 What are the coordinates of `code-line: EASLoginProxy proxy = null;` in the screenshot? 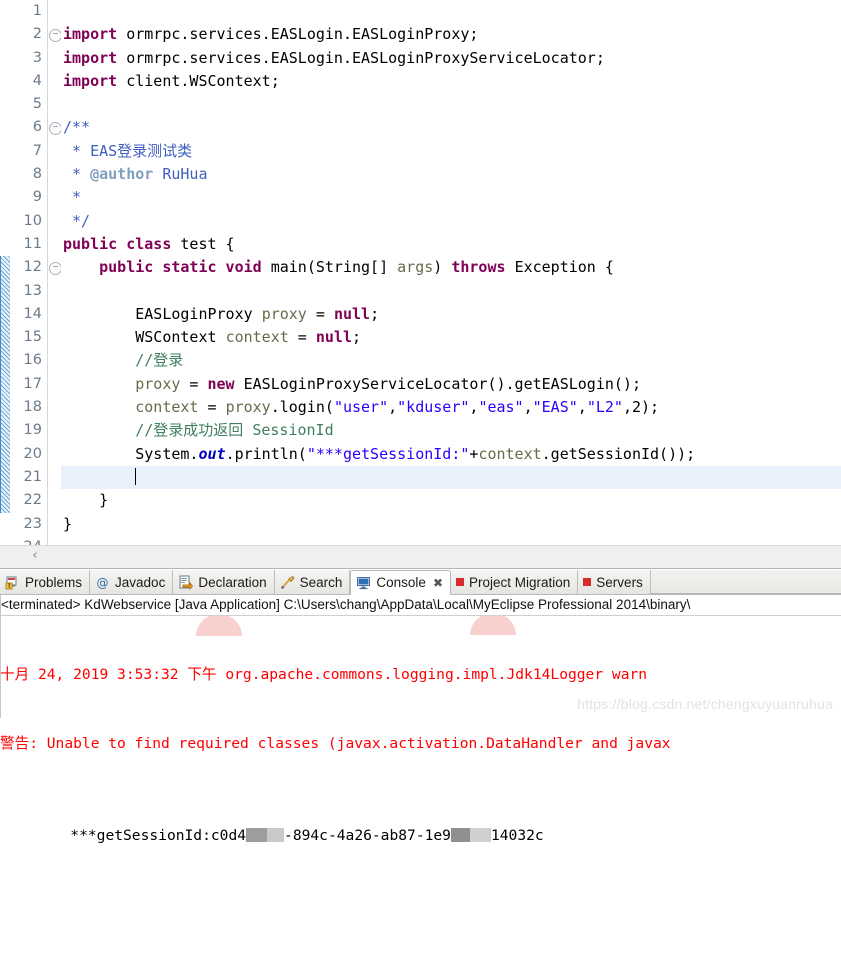 It's located at (451, 314).